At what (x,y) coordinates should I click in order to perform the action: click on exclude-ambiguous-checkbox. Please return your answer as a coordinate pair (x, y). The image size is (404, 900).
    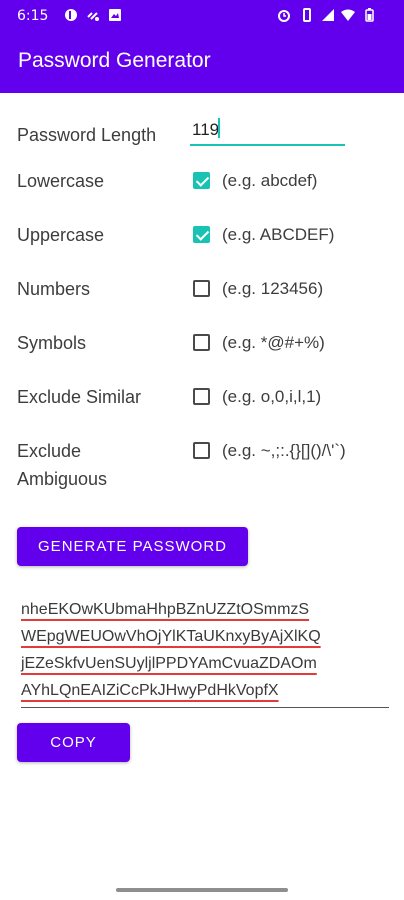
    Looking at the image, I should click on (201, 450).